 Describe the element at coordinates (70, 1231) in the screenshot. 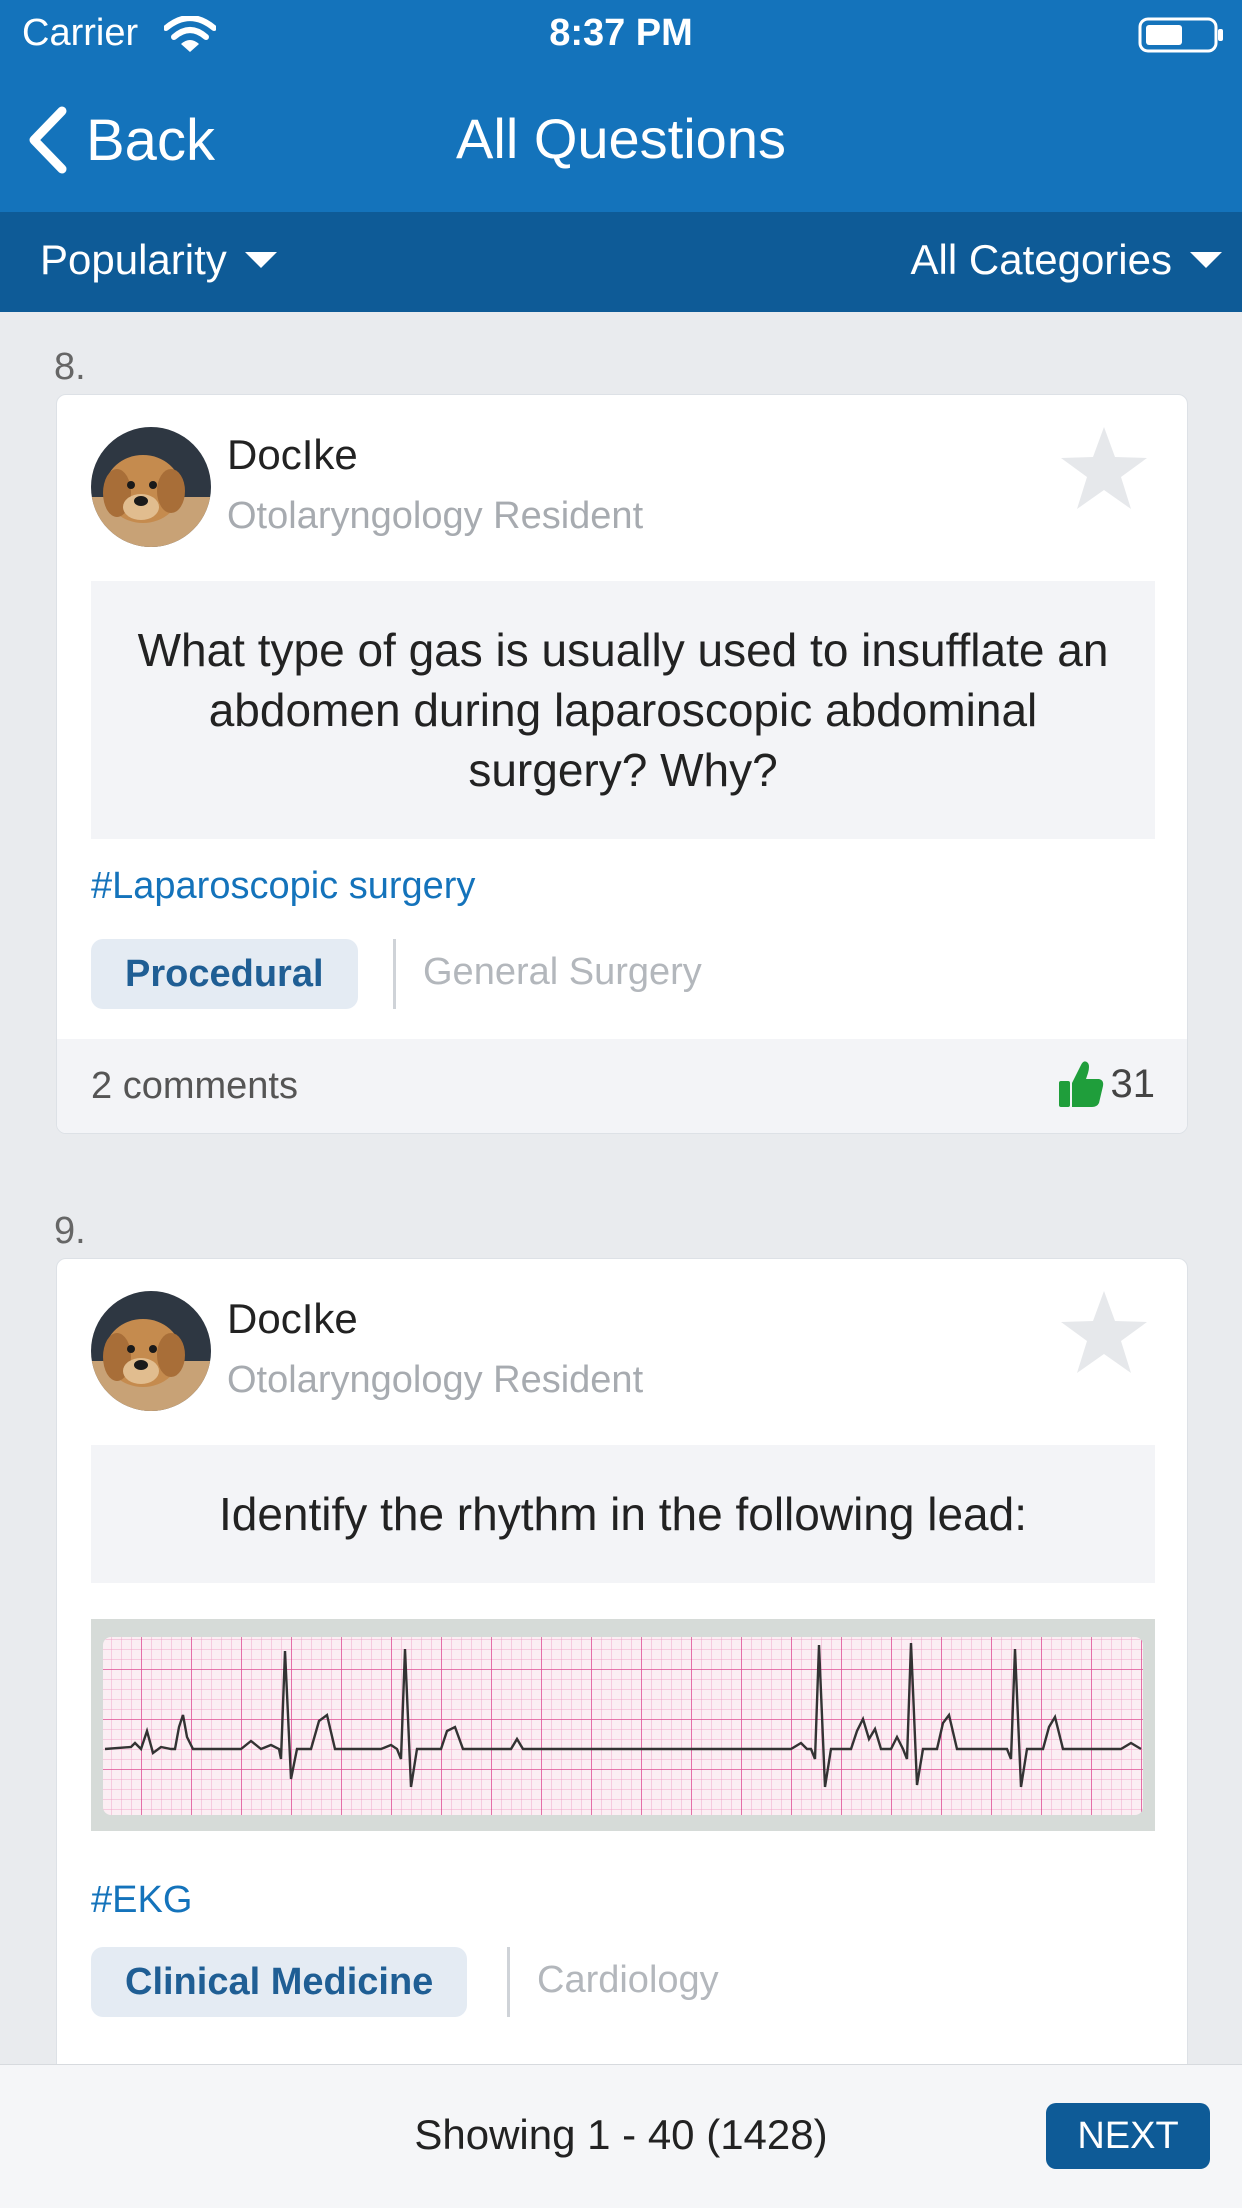

I see `question-number: 9.` at that location.